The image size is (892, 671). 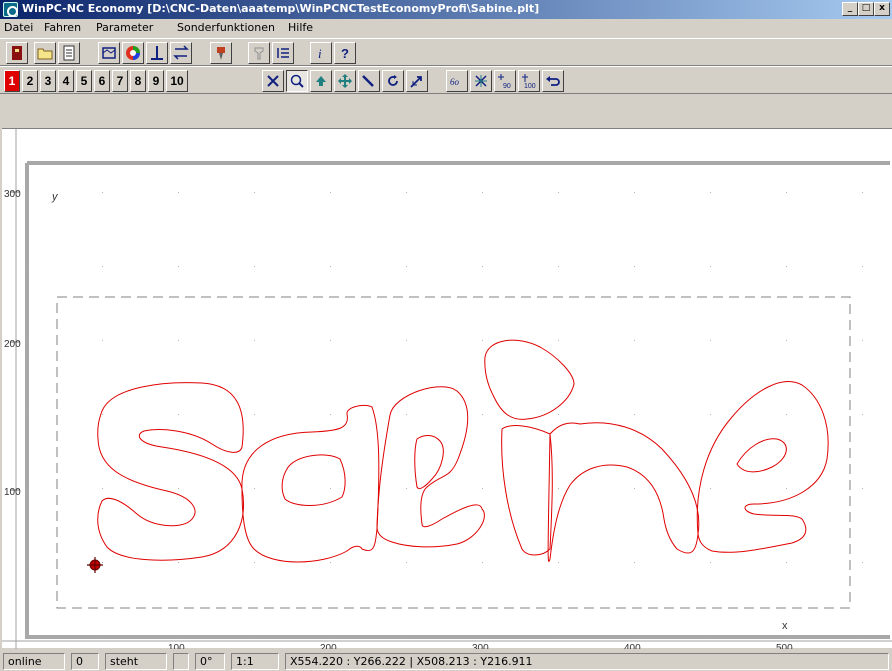 I want to click on zoom-icon, so click(x=297, y=81).